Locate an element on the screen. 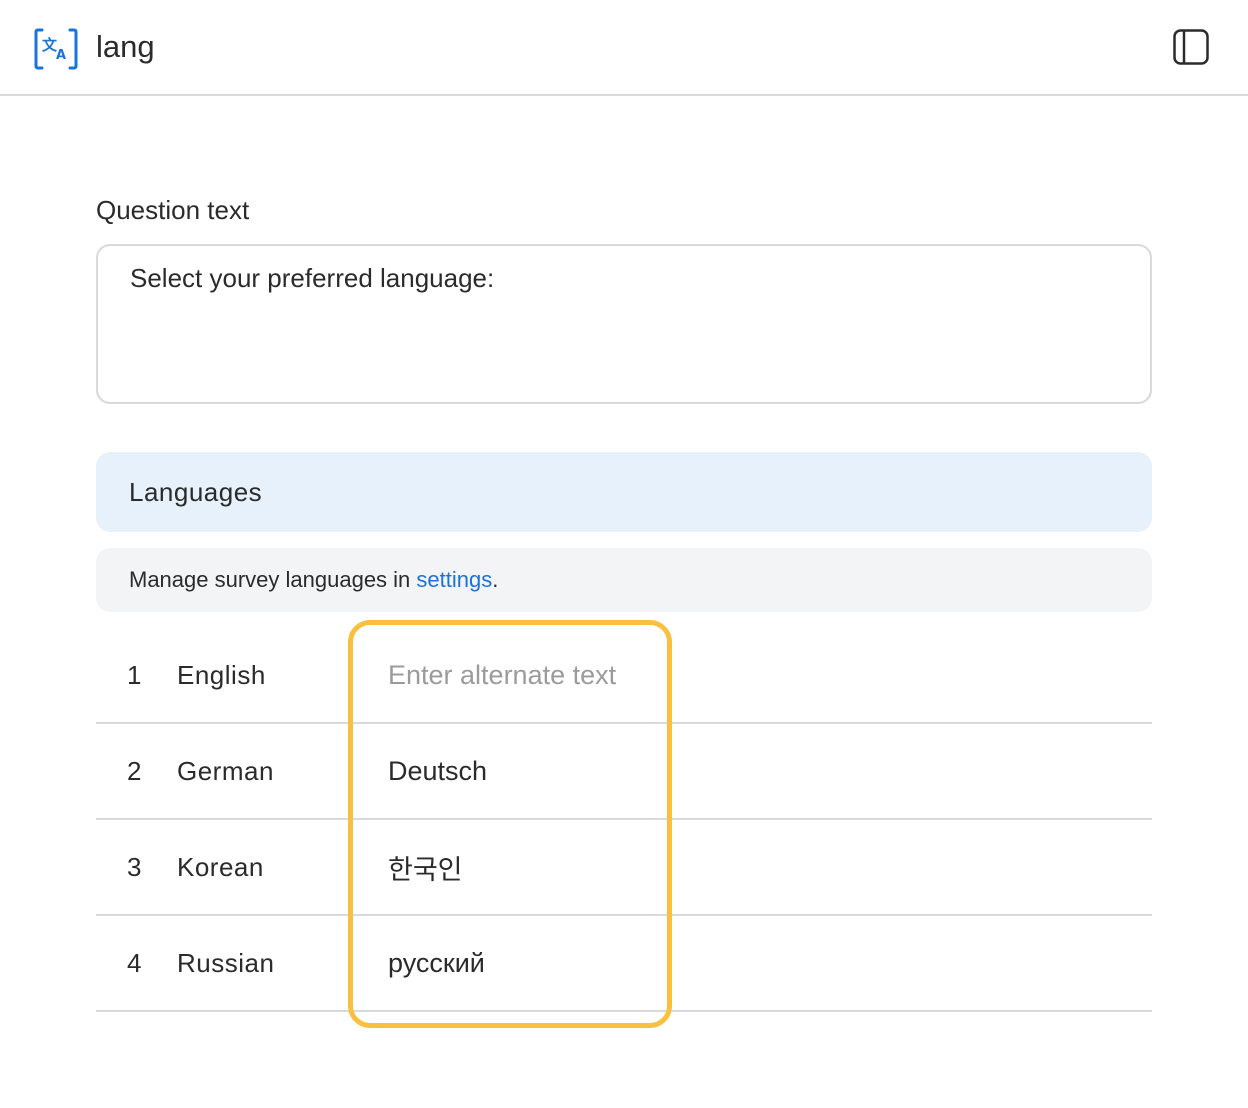 Image resolution: width=1248 pixels, height=1108 pixels. language-row-german: 2 German is located at coordinates (624, 772).